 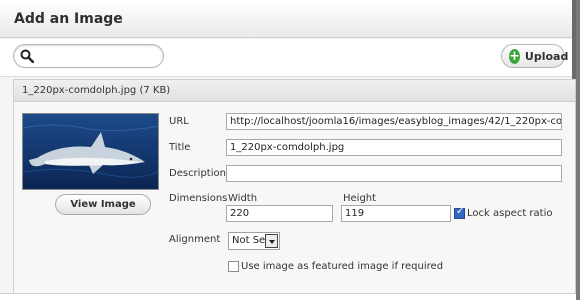 I want to click on lock-aspect-label: Lock aspect ratio, so click(x=510, y=213).